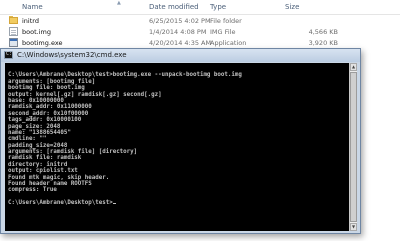  Describe the element at coordinates (323, 43) in the screenshot. I see `file-size: 3,920 KB` at that location.